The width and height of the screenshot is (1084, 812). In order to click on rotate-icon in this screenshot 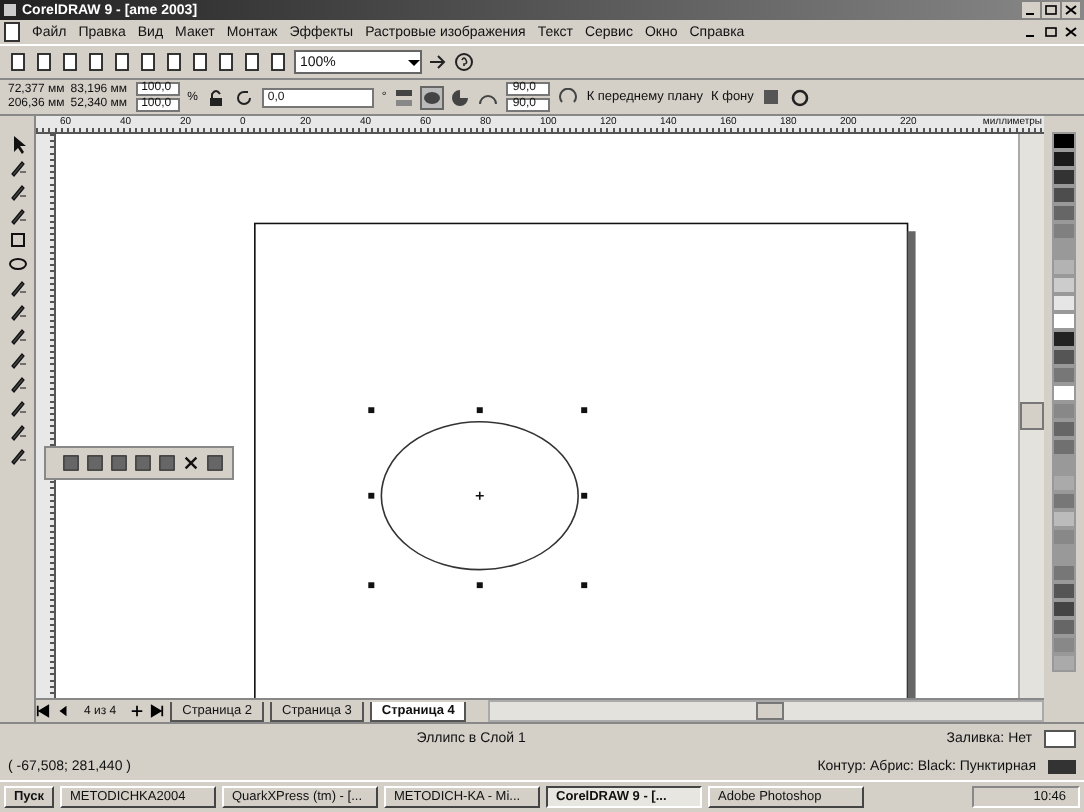, I will do `click(243, 97)`.